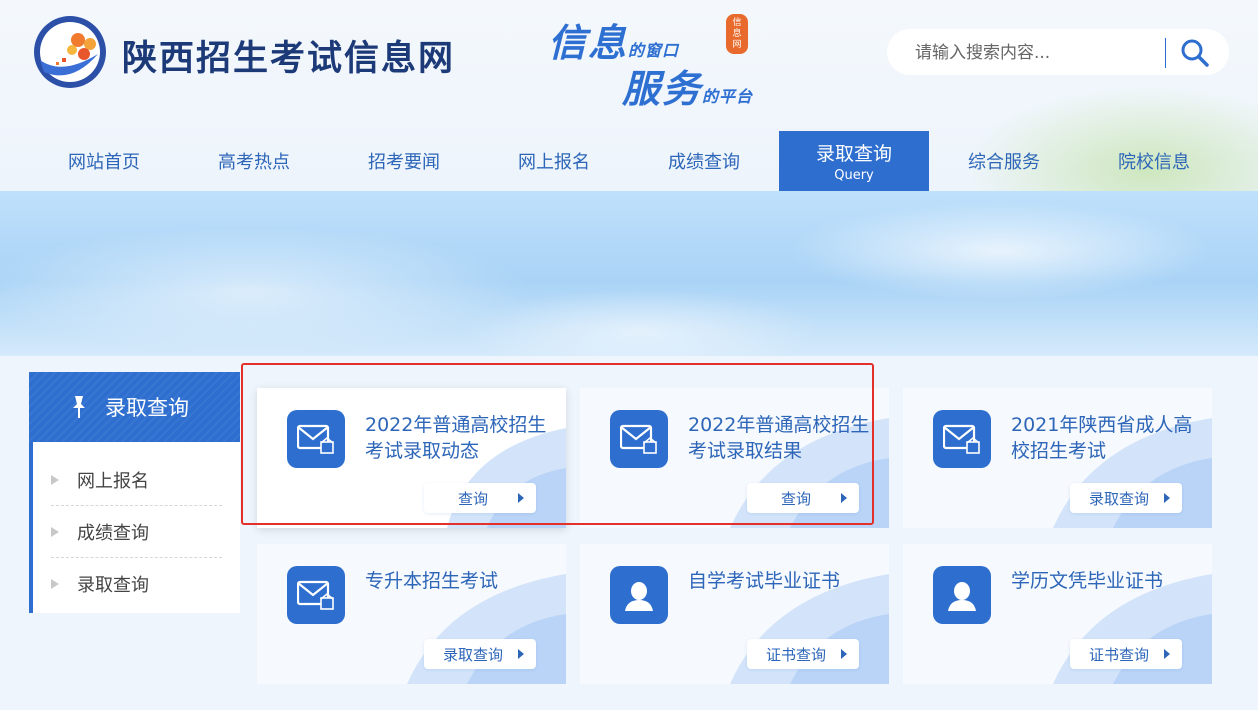  I want to click on sidebar-list: 网上报名 成绩查询 录取查询, so click(134, 527).